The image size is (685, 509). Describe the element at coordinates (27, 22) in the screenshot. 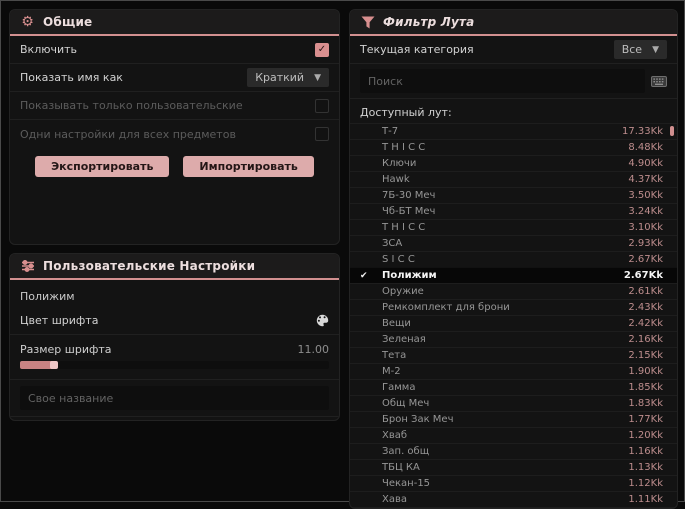

I see `gear-icon: ⚙` at that location.